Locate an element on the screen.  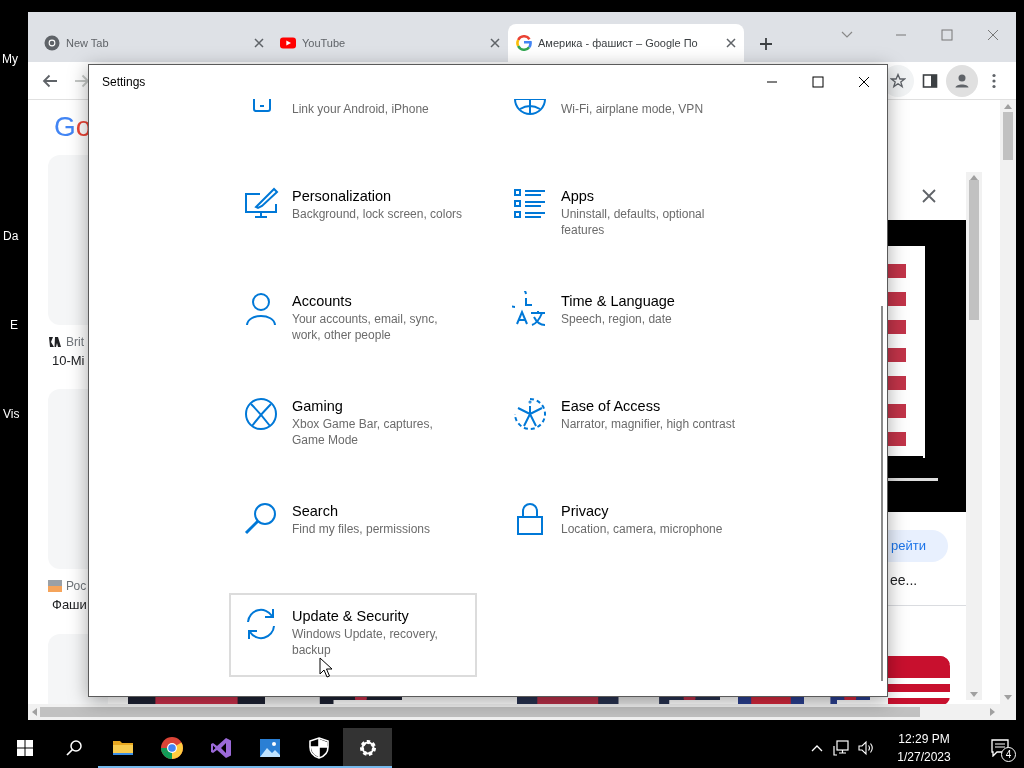
tile-title: Ease of Access is located at coordinates (611, 406).